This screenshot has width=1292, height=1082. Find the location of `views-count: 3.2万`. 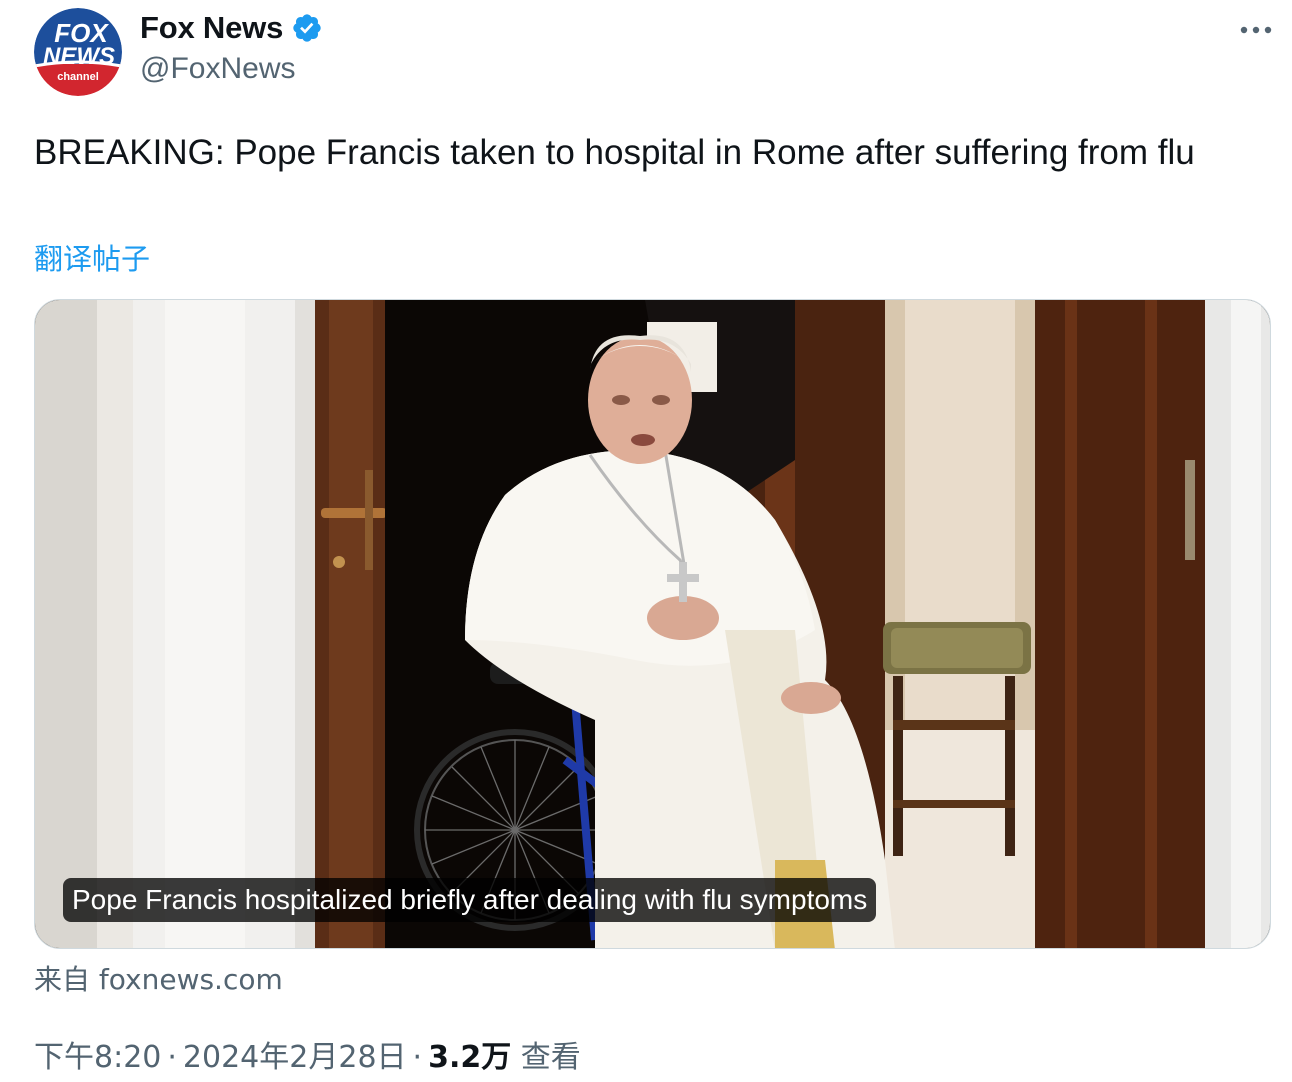

views-count: 3.2万 is located at coordinates (469, 1057).